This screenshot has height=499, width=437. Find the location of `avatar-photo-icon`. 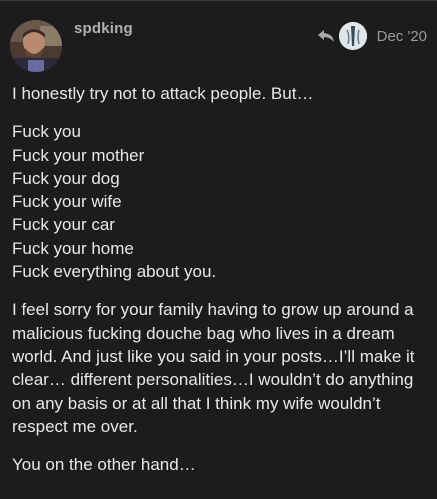

avatar-photo-icon is located at coordinates (36, 46).